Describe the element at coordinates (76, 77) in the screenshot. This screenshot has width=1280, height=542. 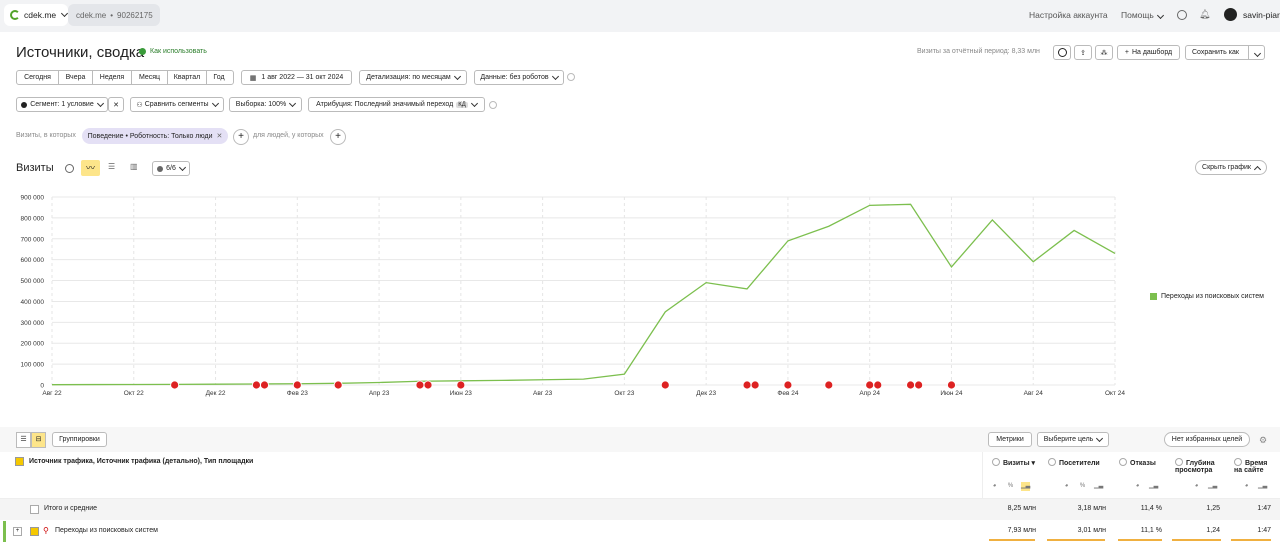
I see `period-yesterday: Вчера` at that location.